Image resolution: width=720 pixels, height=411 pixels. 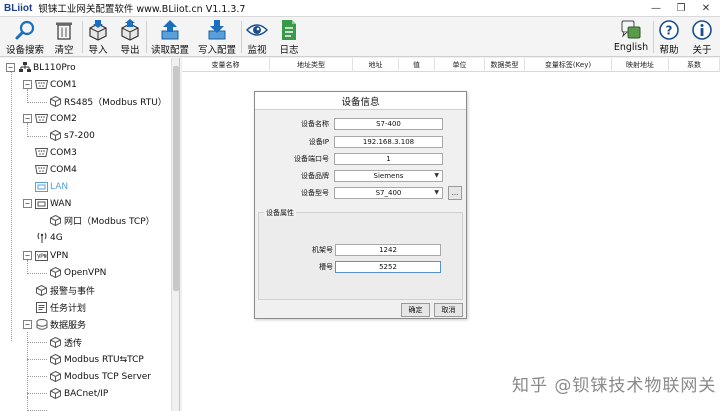 I want to click on rack-input: 1242, so click(x=388, y=250).